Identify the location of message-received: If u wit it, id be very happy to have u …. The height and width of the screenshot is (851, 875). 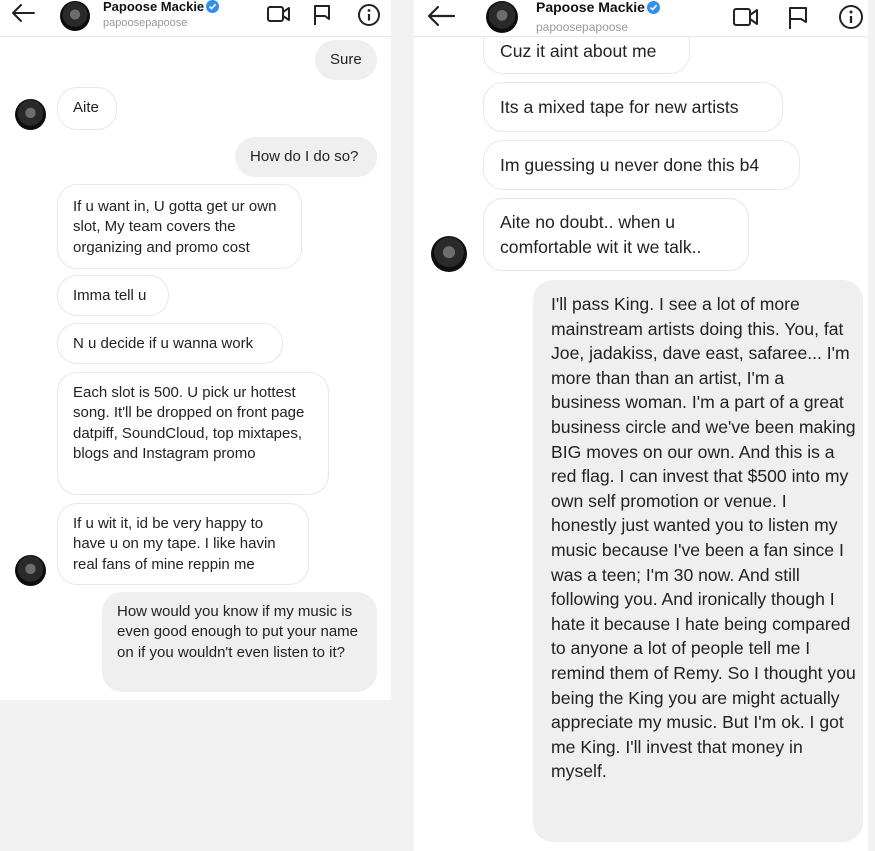
(183, 544).